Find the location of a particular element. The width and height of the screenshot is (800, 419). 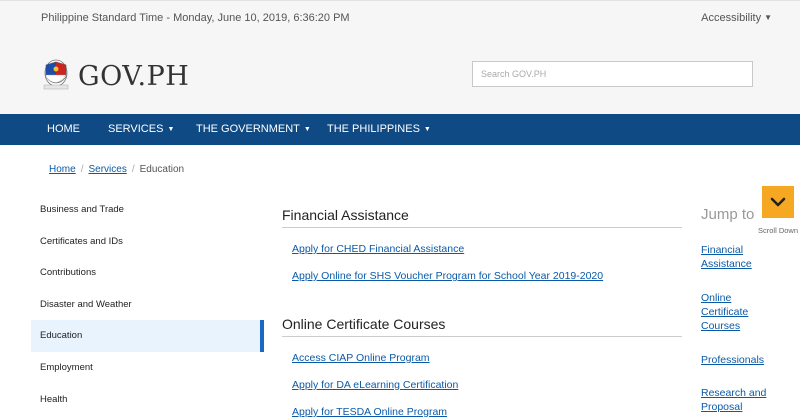

breadcrumb-services: Services is located at coordinates (107, 169).